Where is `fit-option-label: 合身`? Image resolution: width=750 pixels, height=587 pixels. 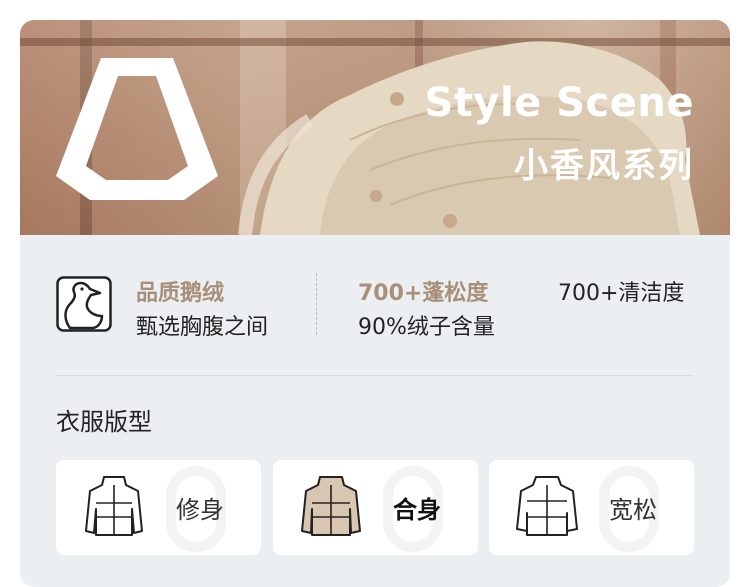
fit-option-label: 合身 is located at coordinates (417, 510).